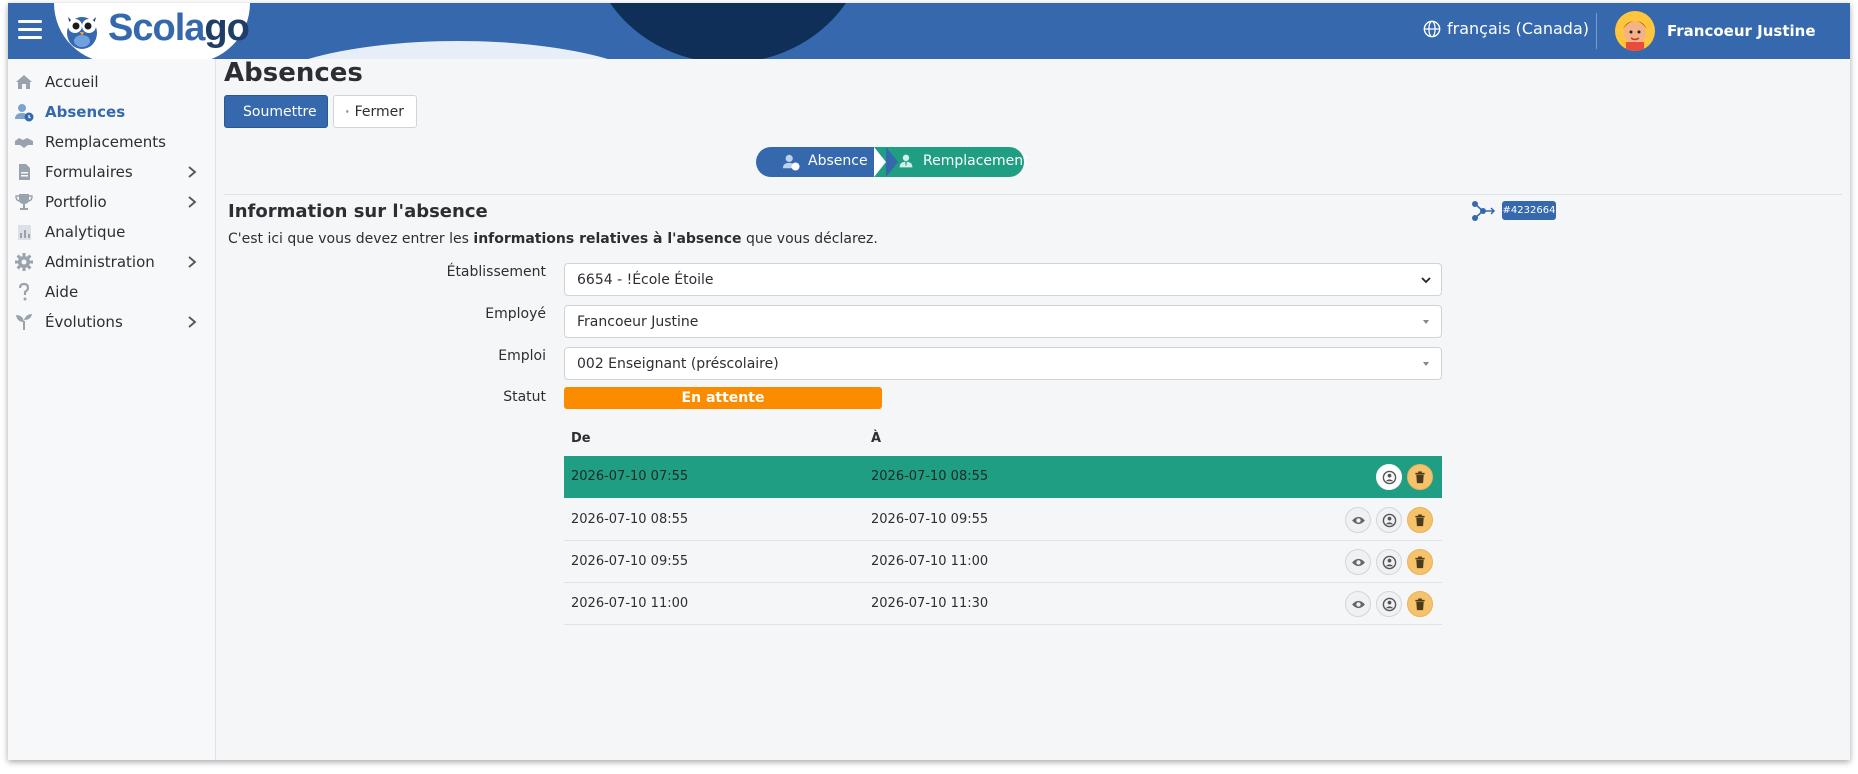 Image resolution: width=1858 pixels, height=774 pixels. I want to click on file-icon, so click(24, 172).